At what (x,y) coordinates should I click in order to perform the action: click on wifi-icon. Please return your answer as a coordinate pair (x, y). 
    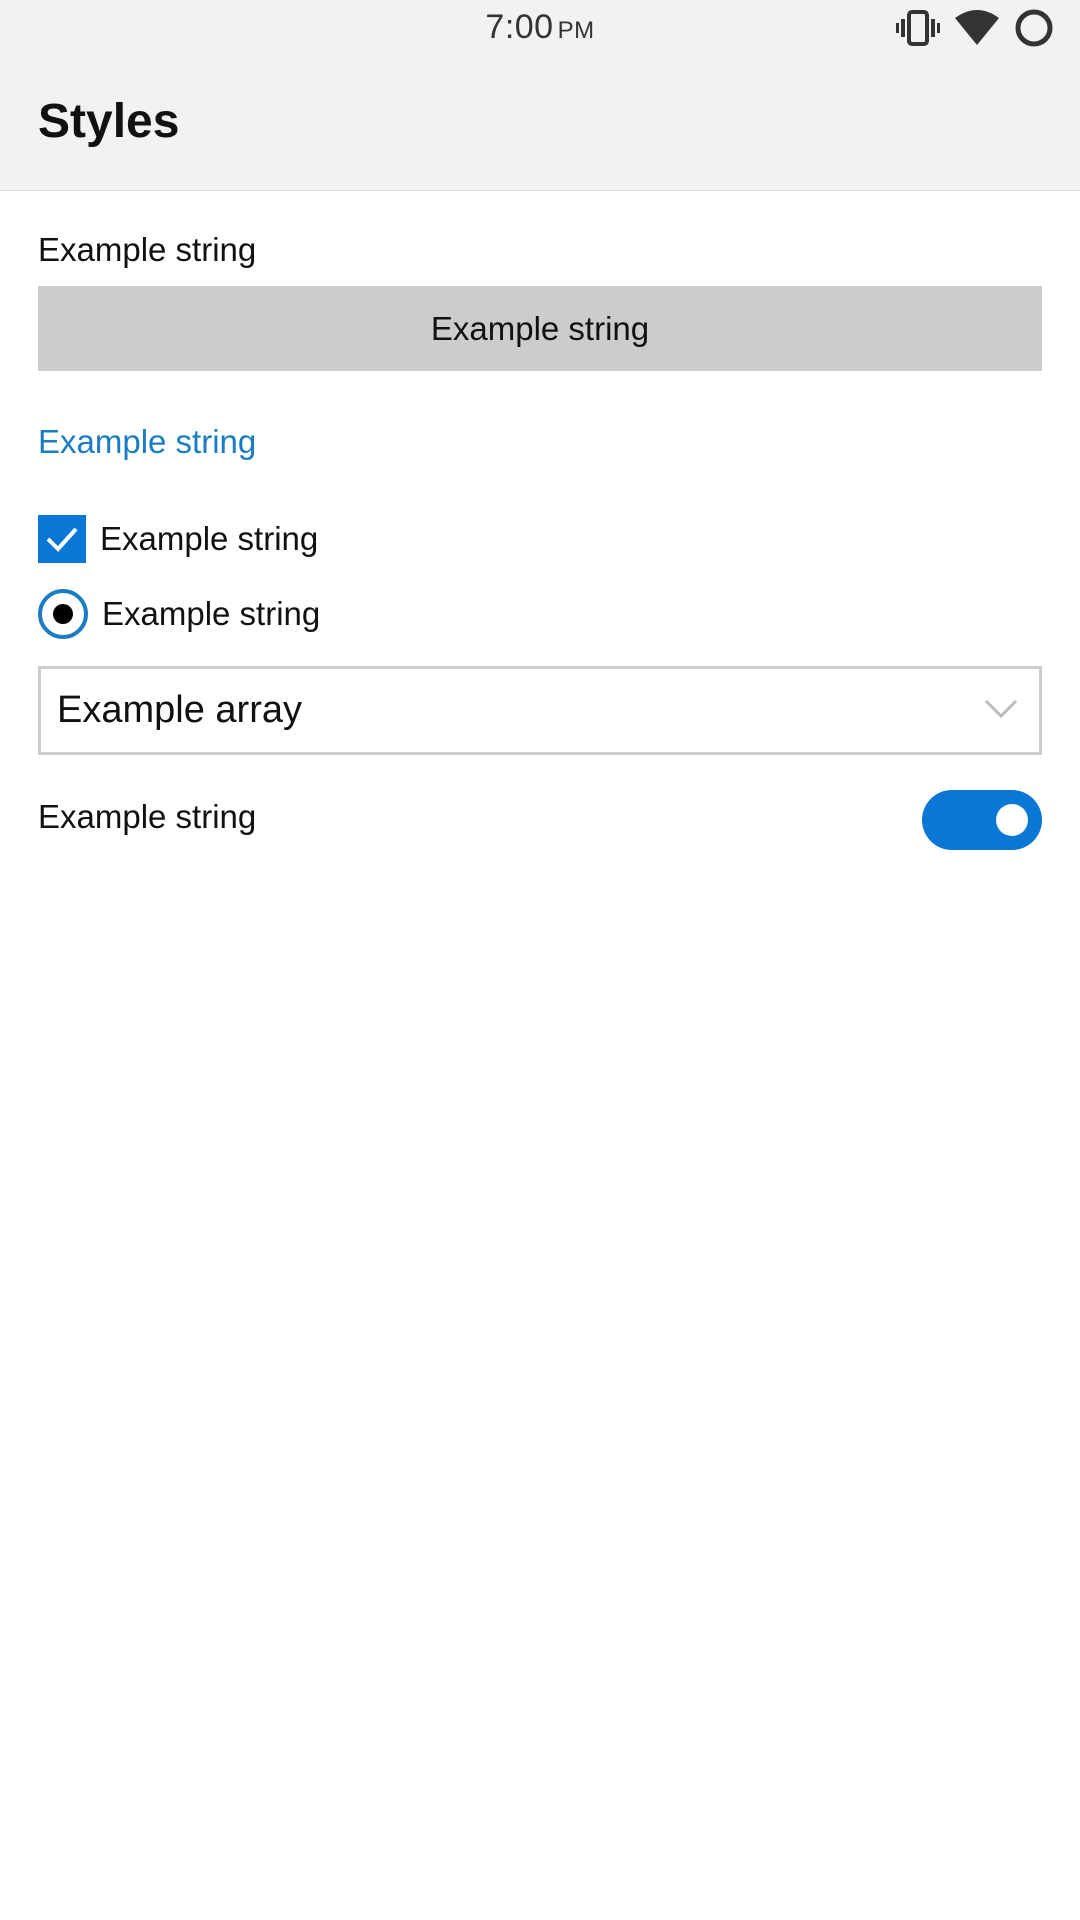
    Looking at the image, I should click on (977, 28).